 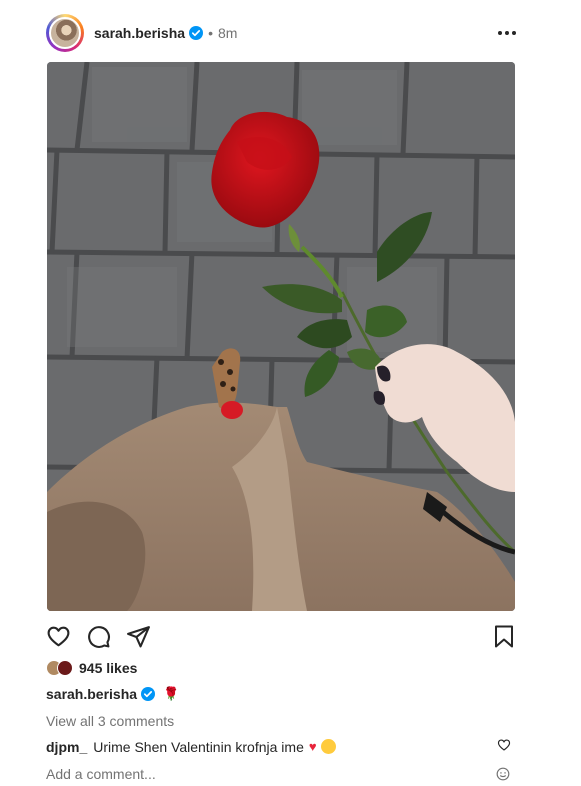 I want to click on post-header: sarah.berisha • 8m, so click(x=281, y=33).